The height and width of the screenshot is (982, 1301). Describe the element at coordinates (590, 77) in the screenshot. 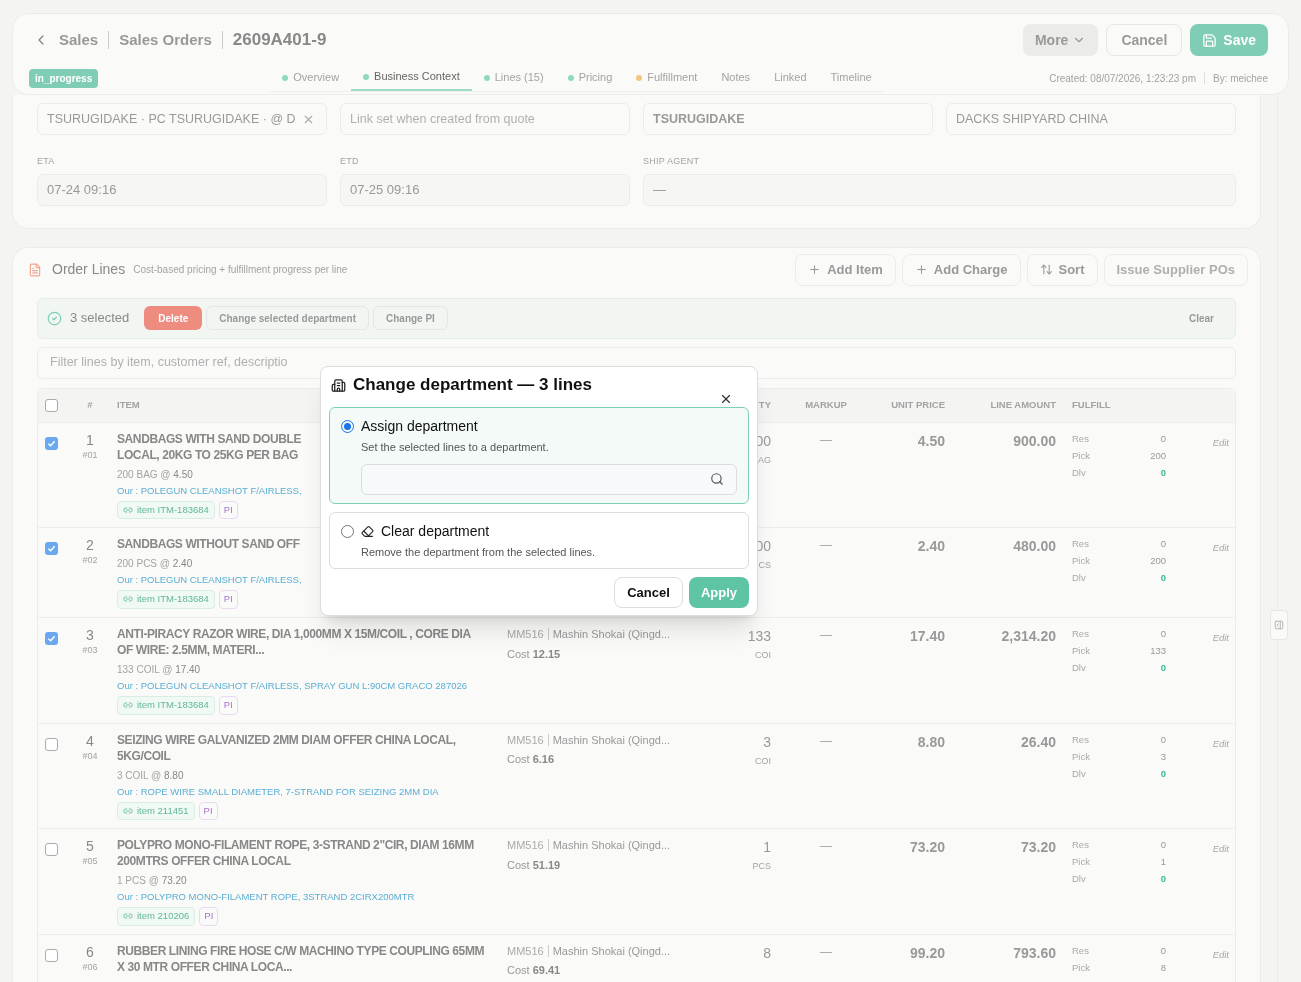

I see `tab: Pricing` at that location.